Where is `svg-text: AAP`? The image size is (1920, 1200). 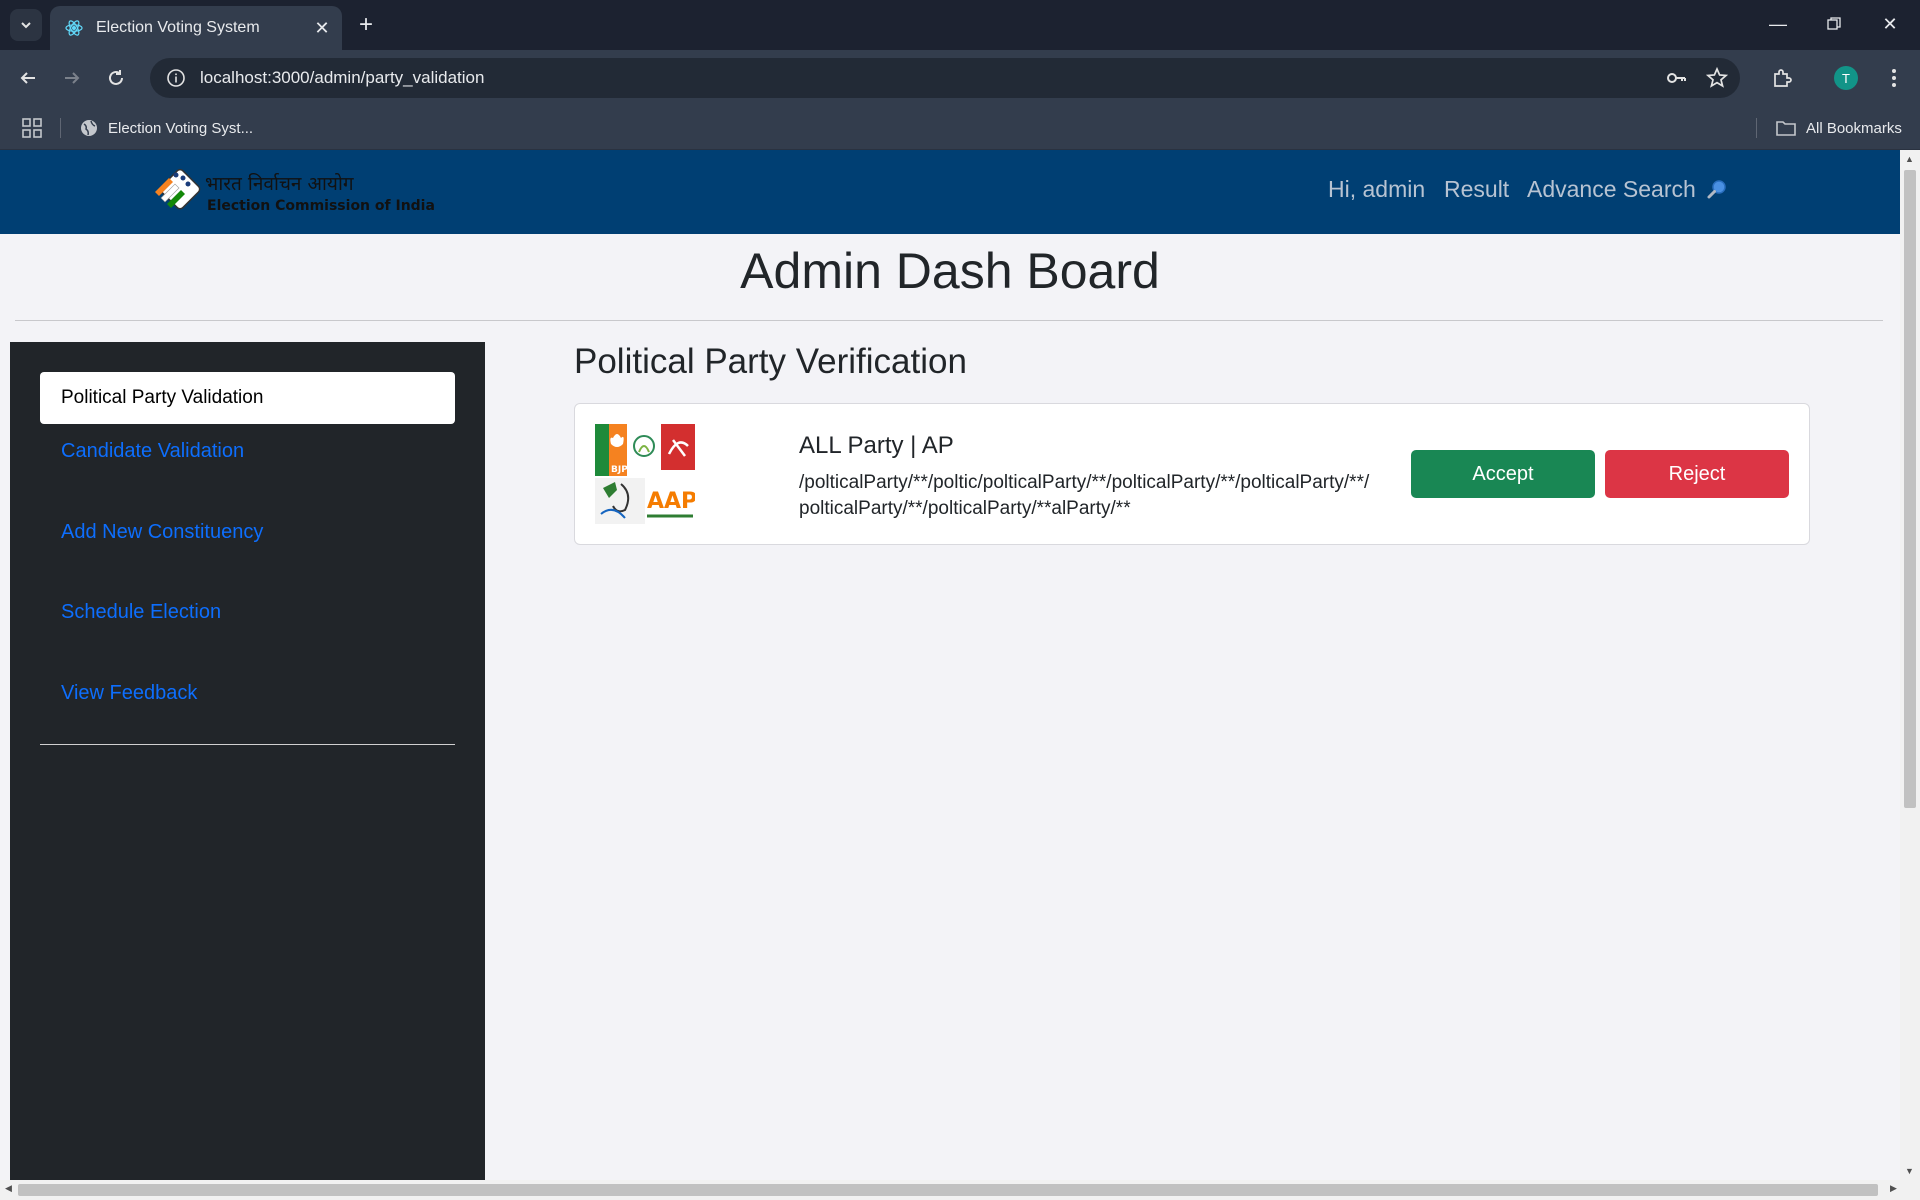 svg-text: AAP is located at coordinates (671, 501).